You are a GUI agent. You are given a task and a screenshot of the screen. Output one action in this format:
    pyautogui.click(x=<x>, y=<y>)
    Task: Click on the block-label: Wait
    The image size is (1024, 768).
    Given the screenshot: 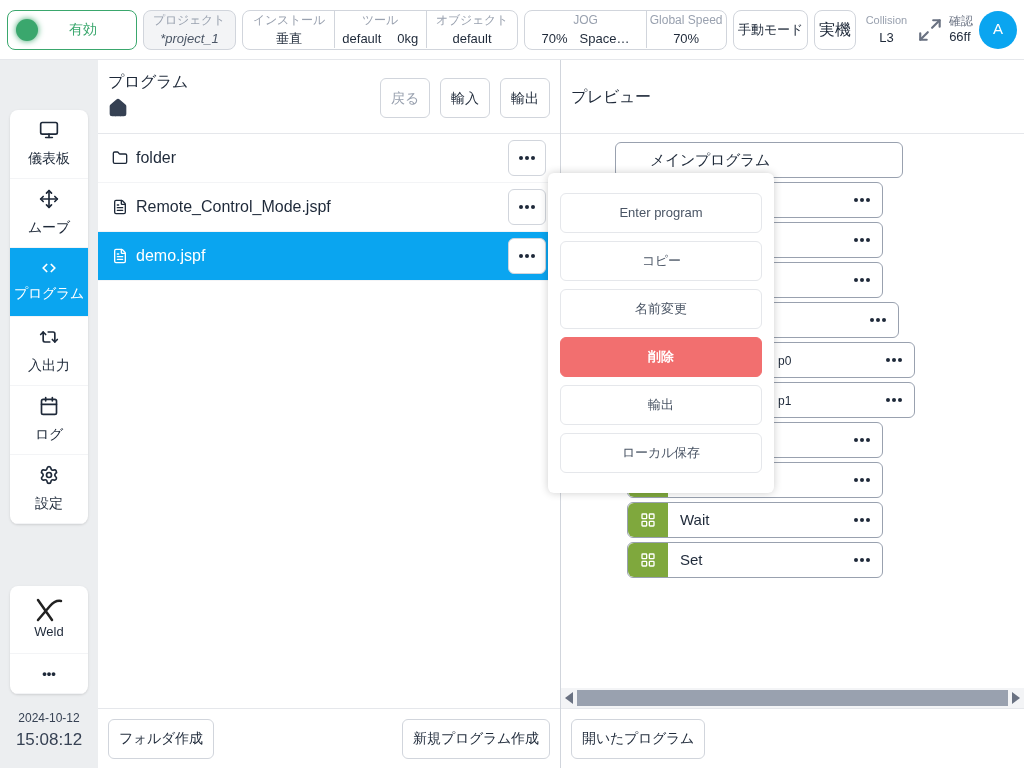 What is the action you would take?
    pyautogui.click(x=695, y=519)
    